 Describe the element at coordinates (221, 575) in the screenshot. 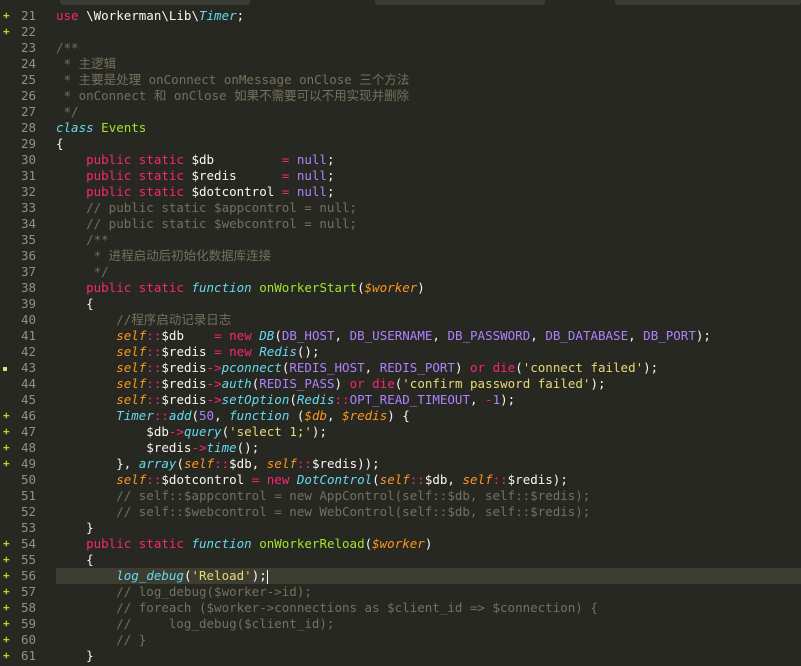

I see `code-token: 'Reload'` at that location.